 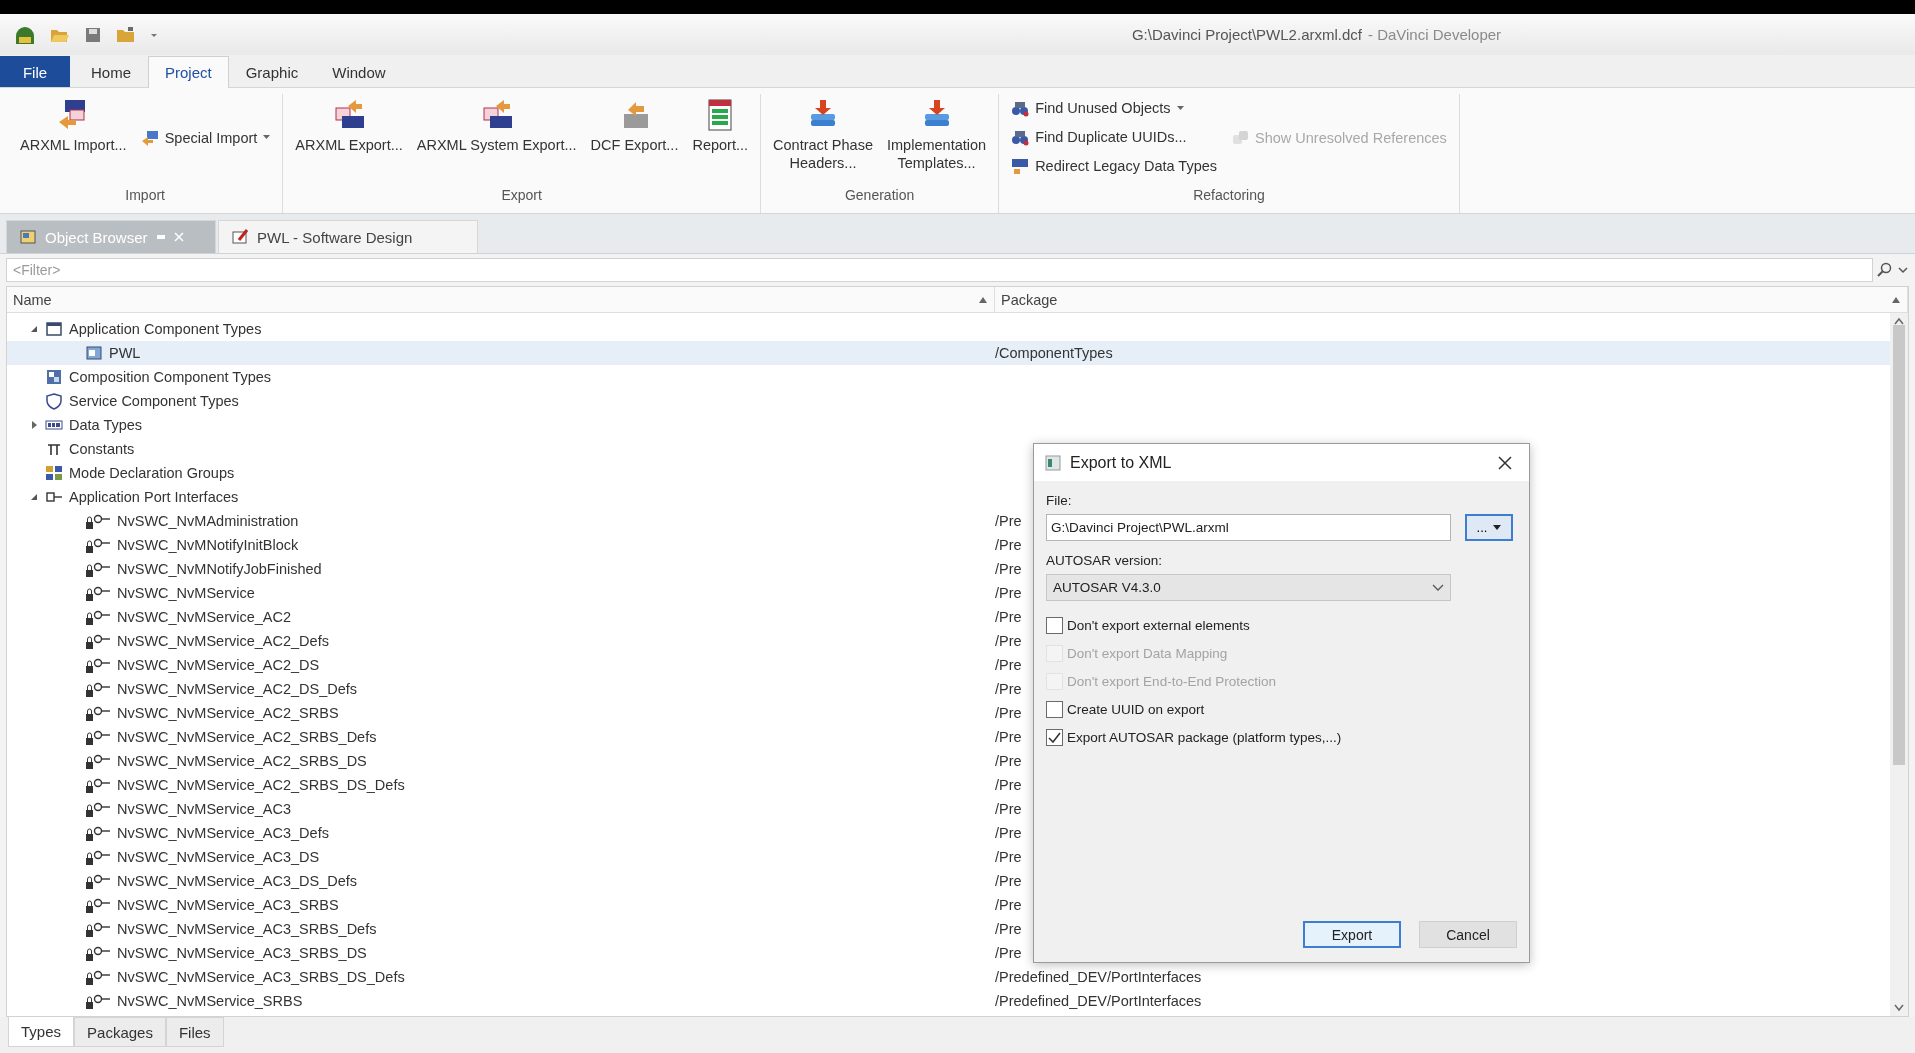 What do you see at coordinates (93, 34) in the screenshot?
I see `save-icon` at bounding box center [93, 34].